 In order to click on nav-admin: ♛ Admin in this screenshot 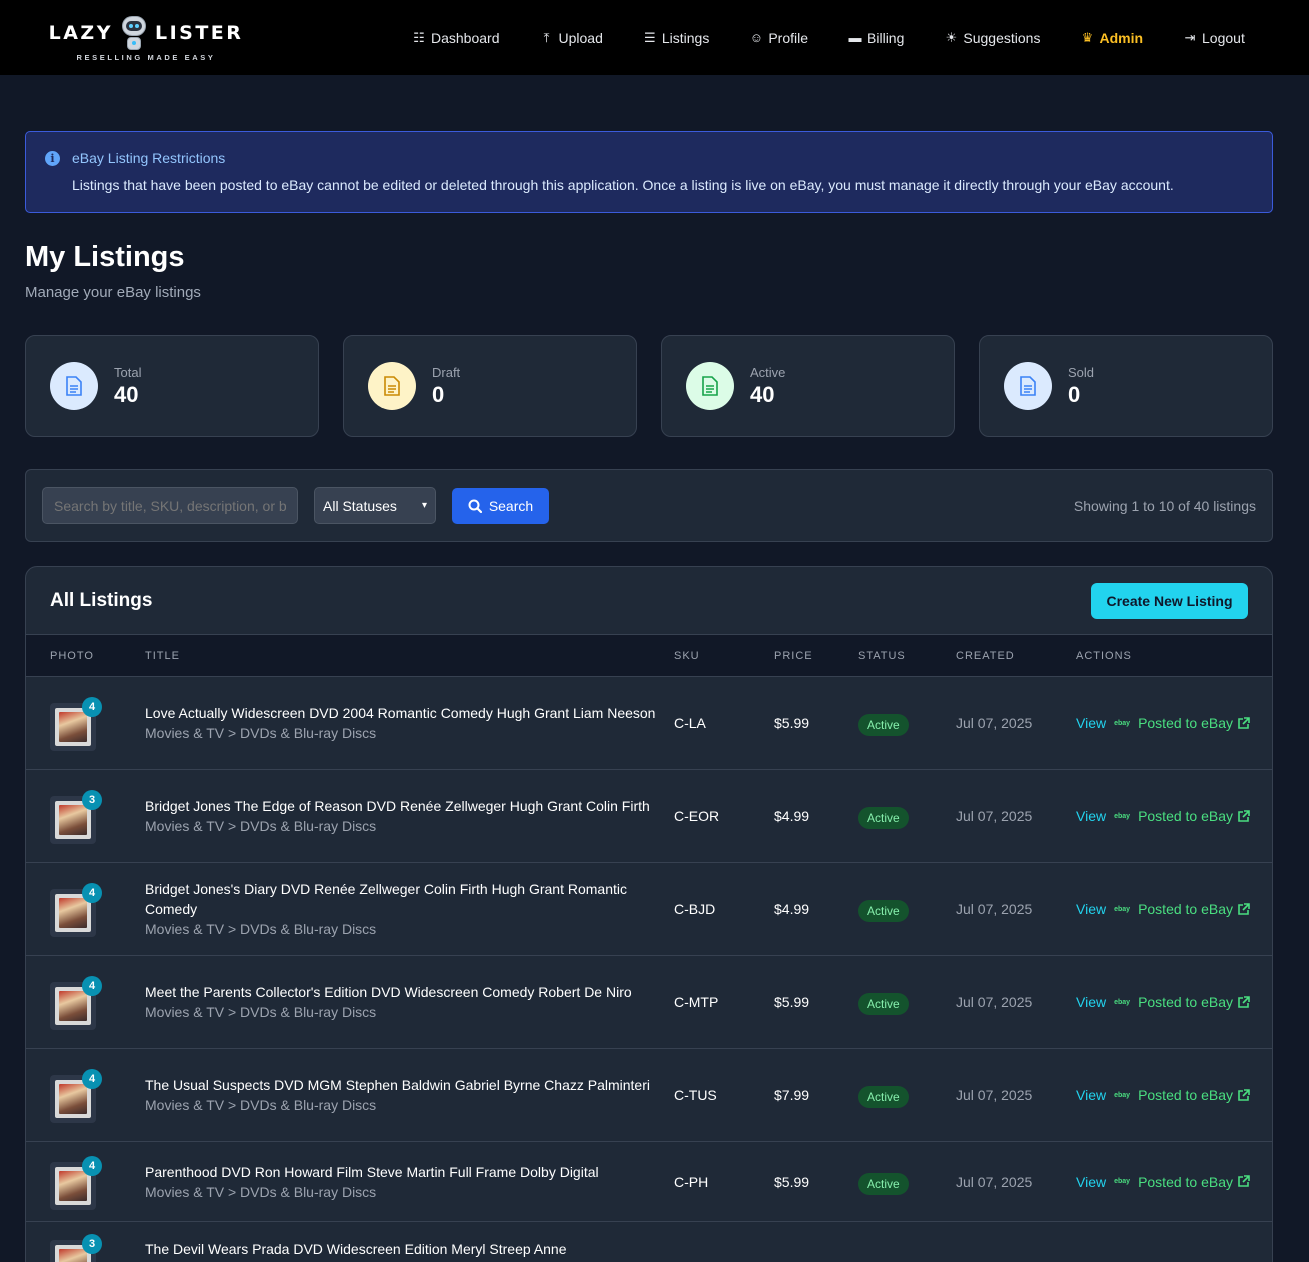, I will do `click(1111, 38)`.